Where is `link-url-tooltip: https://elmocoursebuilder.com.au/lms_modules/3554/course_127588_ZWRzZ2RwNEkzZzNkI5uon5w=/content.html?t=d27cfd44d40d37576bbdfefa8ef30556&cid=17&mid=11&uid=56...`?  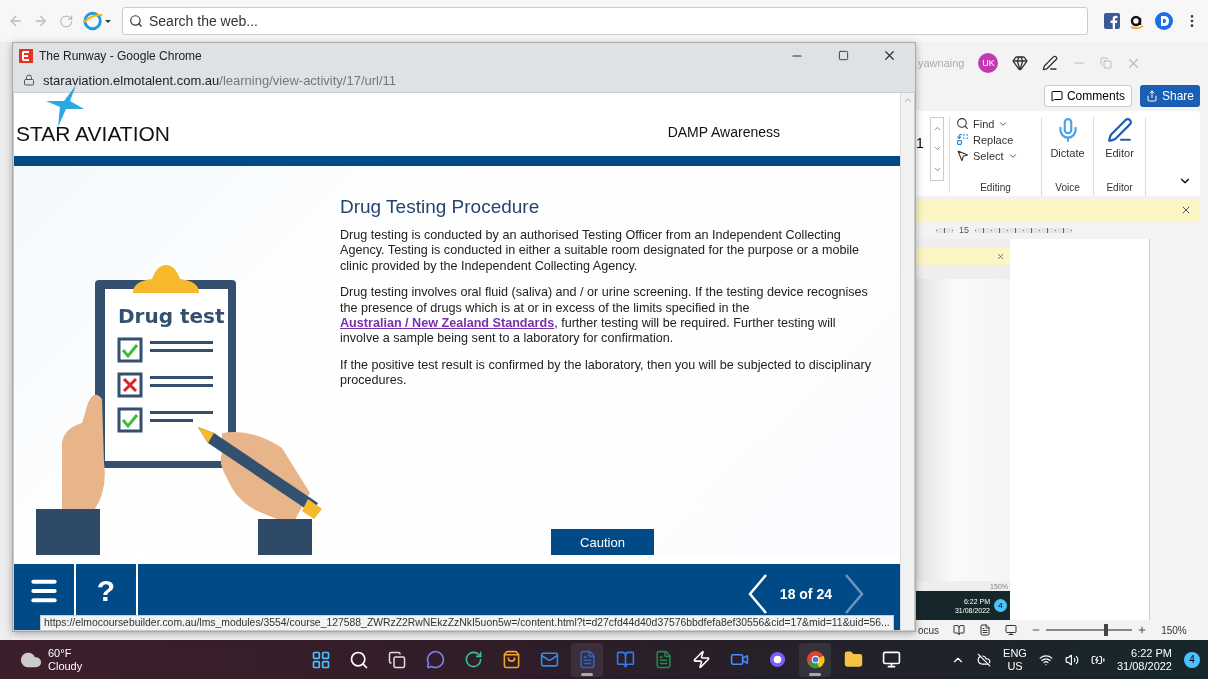 link-url-tooltip: https://elmocoursebuilder.com.au/lms_modules/3554/course_127588_ZWRzZ2RwNEkzZzNkI5uon5w=/content.html?t=d27cfd44d40d37576bbdfefa8ef30556&cid=17&mid=11&uid=56... is located at coordinates (467, 623).